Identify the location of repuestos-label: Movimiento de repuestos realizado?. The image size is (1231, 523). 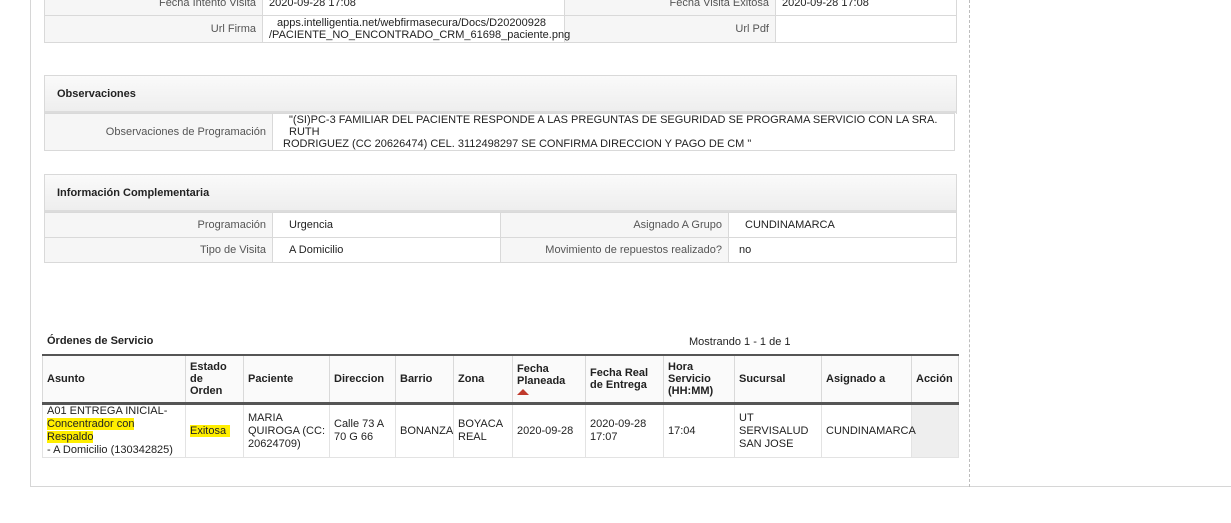
(614, 250).